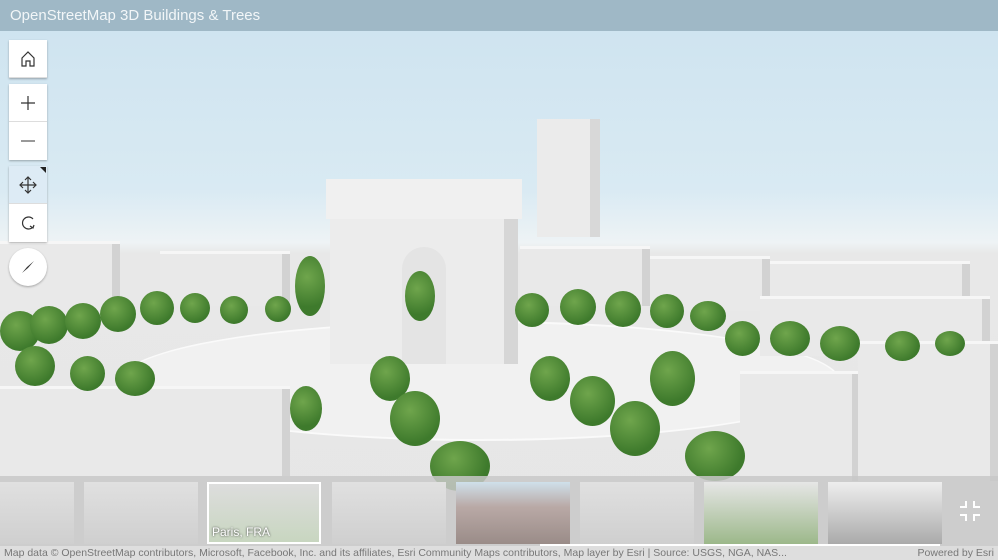 The width and height of the screenshot is (998, 560). I want to click on rotate-icon, so click(28, 223).